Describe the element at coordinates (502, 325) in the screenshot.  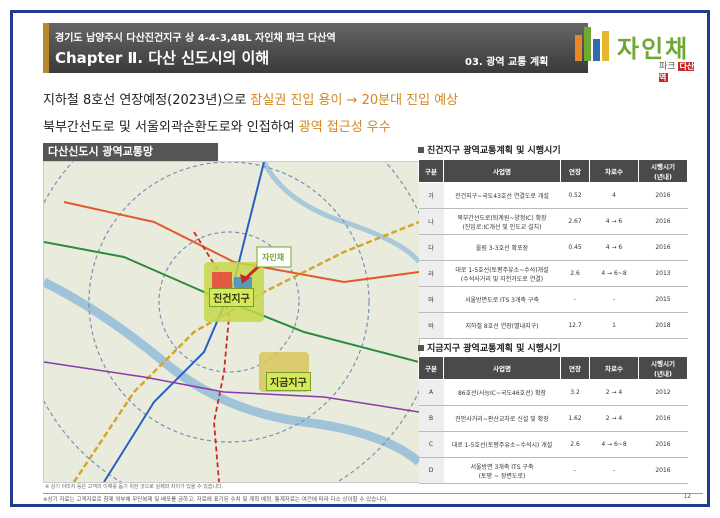
I see `table-cell: 지하철 8호선 연장(별내지구)` at that location.